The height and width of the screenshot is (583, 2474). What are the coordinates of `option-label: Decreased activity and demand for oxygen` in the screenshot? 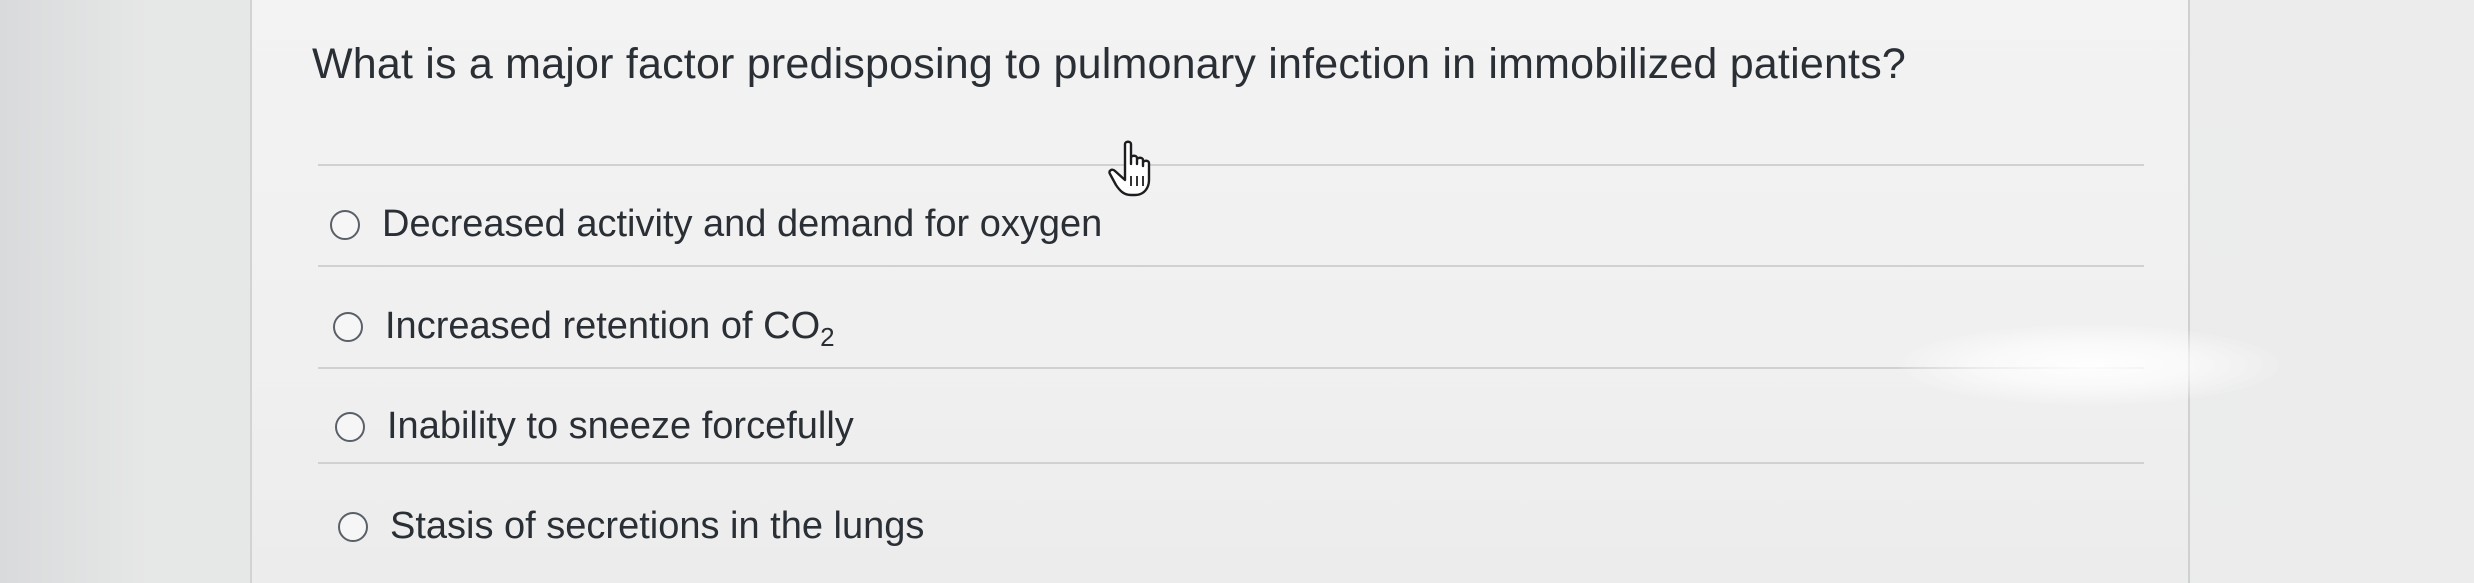 It's located at (742, 224).